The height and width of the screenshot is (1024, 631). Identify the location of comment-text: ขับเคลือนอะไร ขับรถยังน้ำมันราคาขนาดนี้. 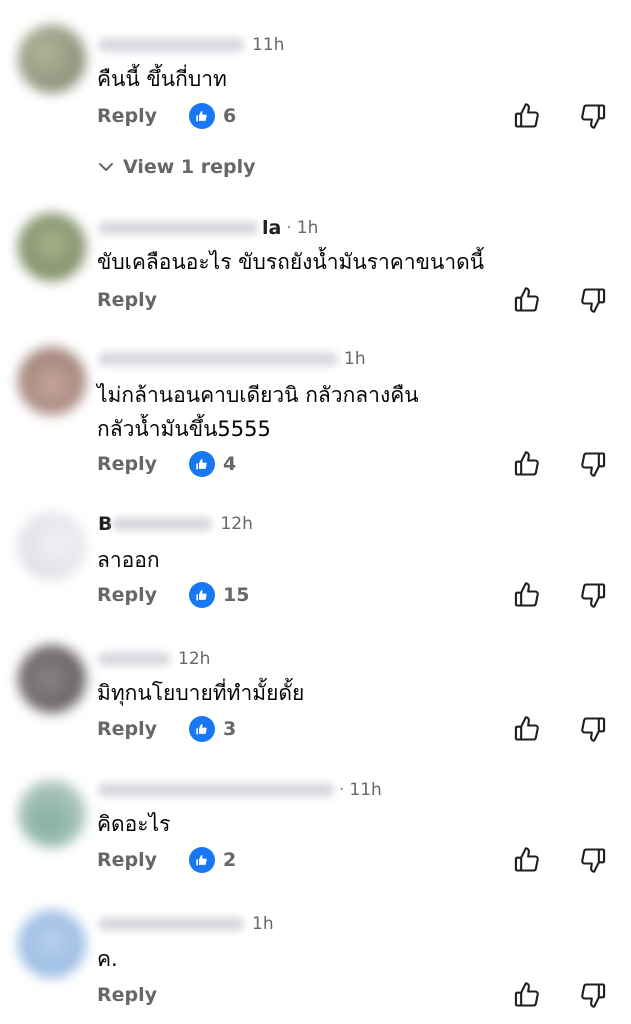
(291, 262).